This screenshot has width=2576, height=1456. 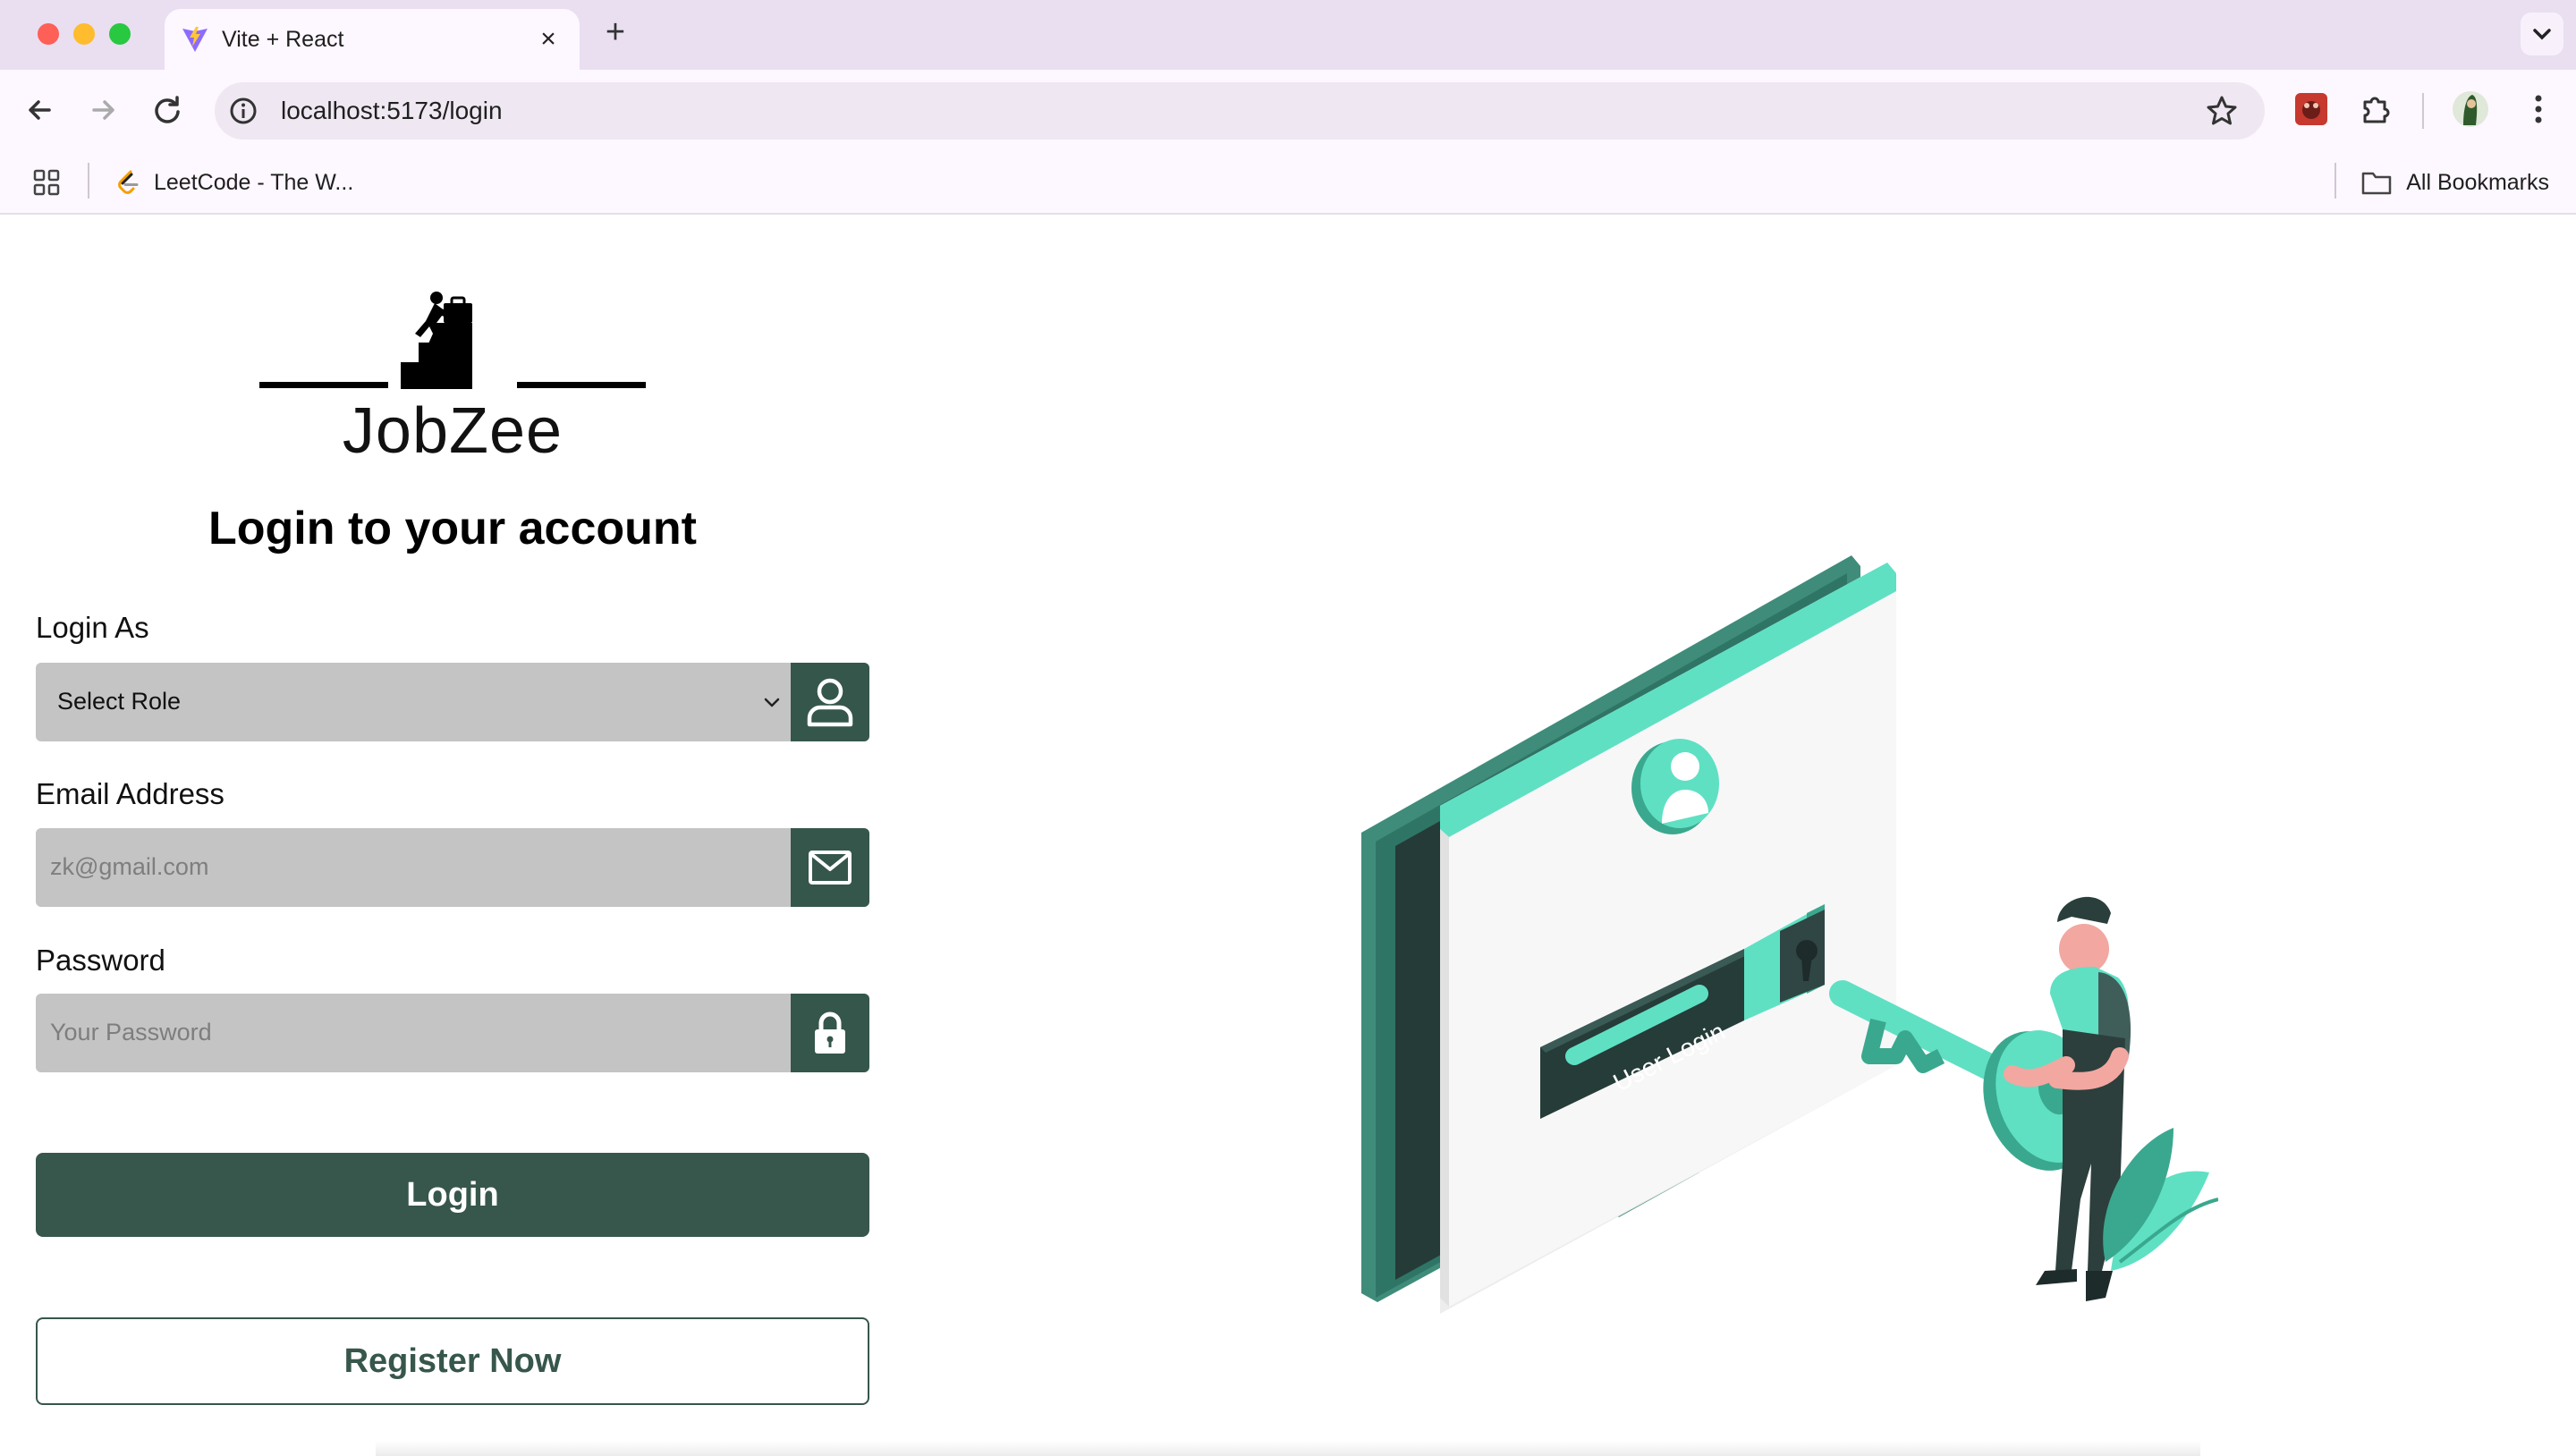 I want to click on browser-tab-active: Vite + React ×, so click(x=372, y=39).